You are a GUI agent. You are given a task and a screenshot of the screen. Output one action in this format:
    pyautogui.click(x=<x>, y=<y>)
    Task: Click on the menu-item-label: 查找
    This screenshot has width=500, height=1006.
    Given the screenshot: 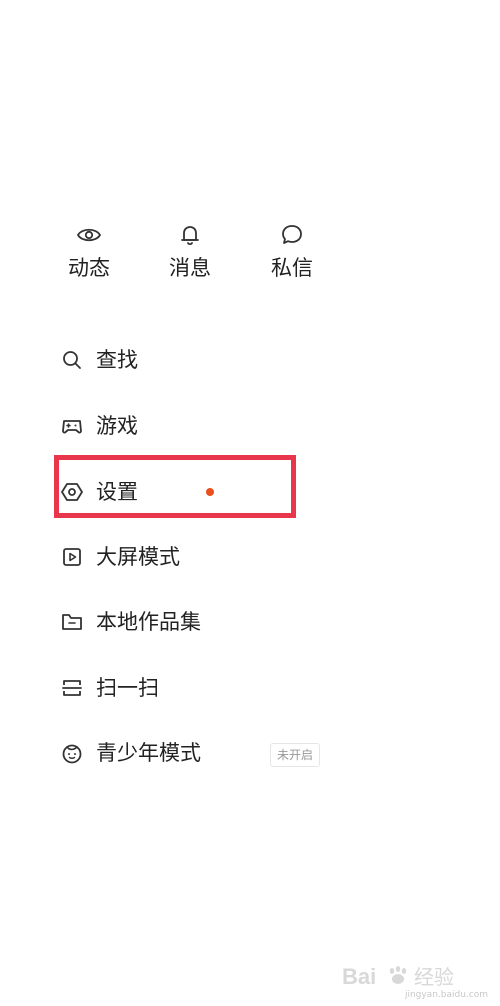 What is the action you would take?
    pyautogui.click(x=117, y=360)
    